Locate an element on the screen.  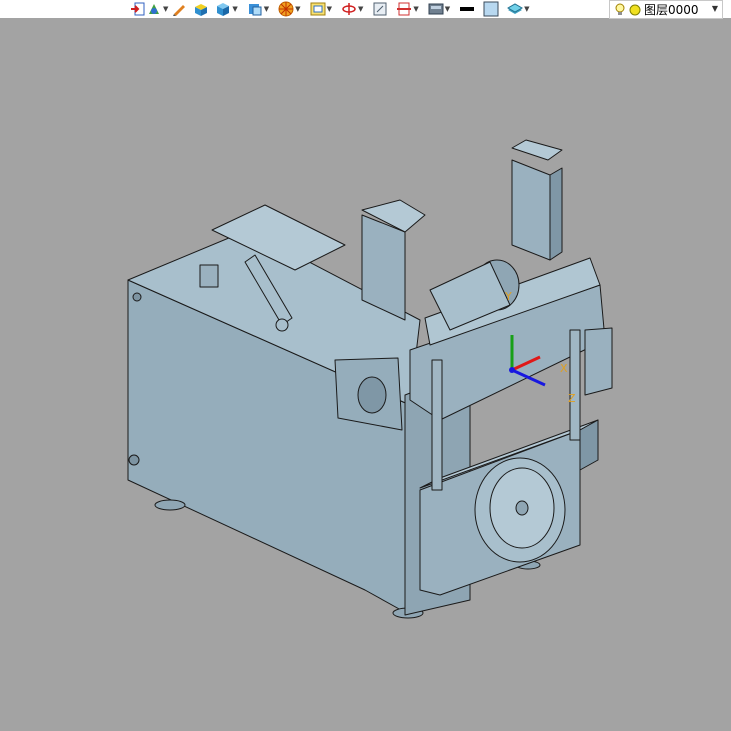
lightbulb-icon is located at coordinates (620, 10).